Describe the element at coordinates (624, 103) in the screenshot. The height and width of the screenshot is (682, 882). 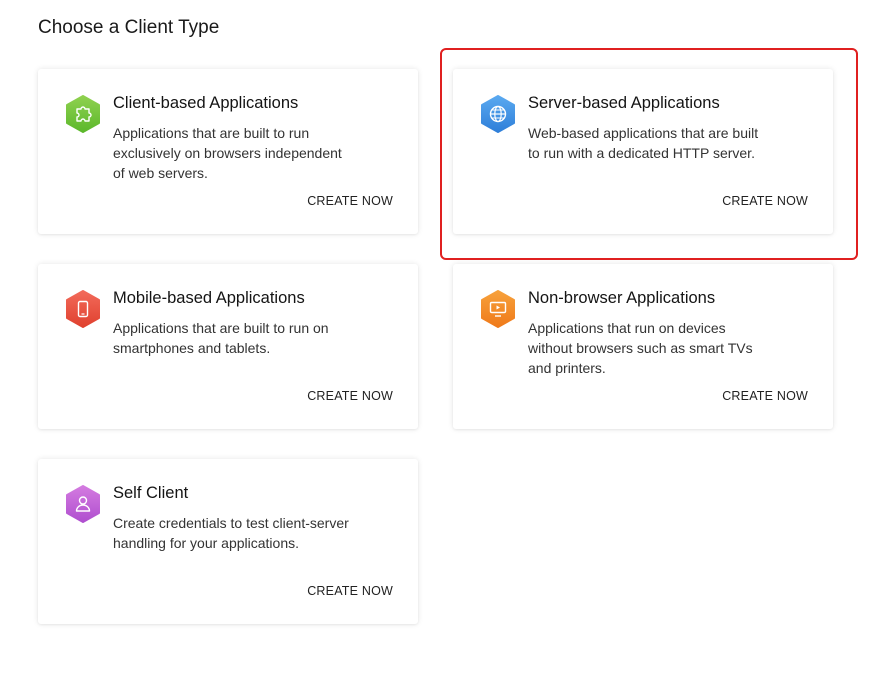
I see `card-title: Server-based Applications` at that location.